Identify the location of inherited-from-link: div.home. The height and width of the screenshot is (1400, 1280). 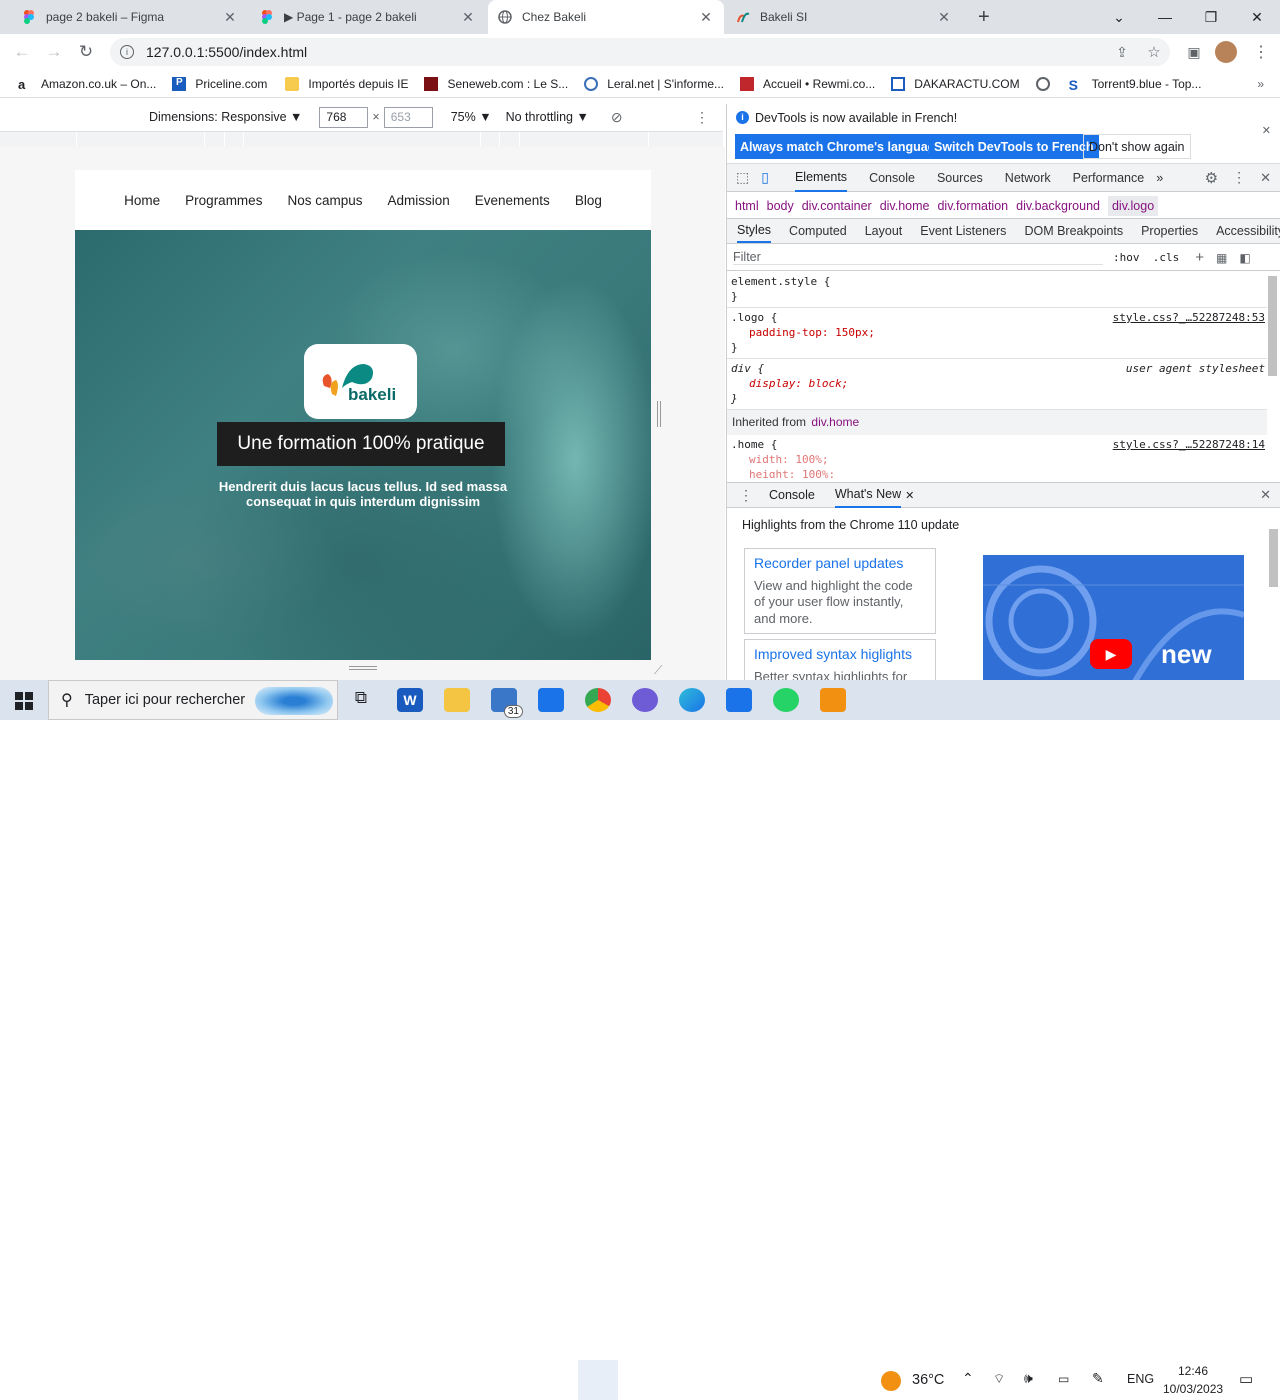
(835, 422).